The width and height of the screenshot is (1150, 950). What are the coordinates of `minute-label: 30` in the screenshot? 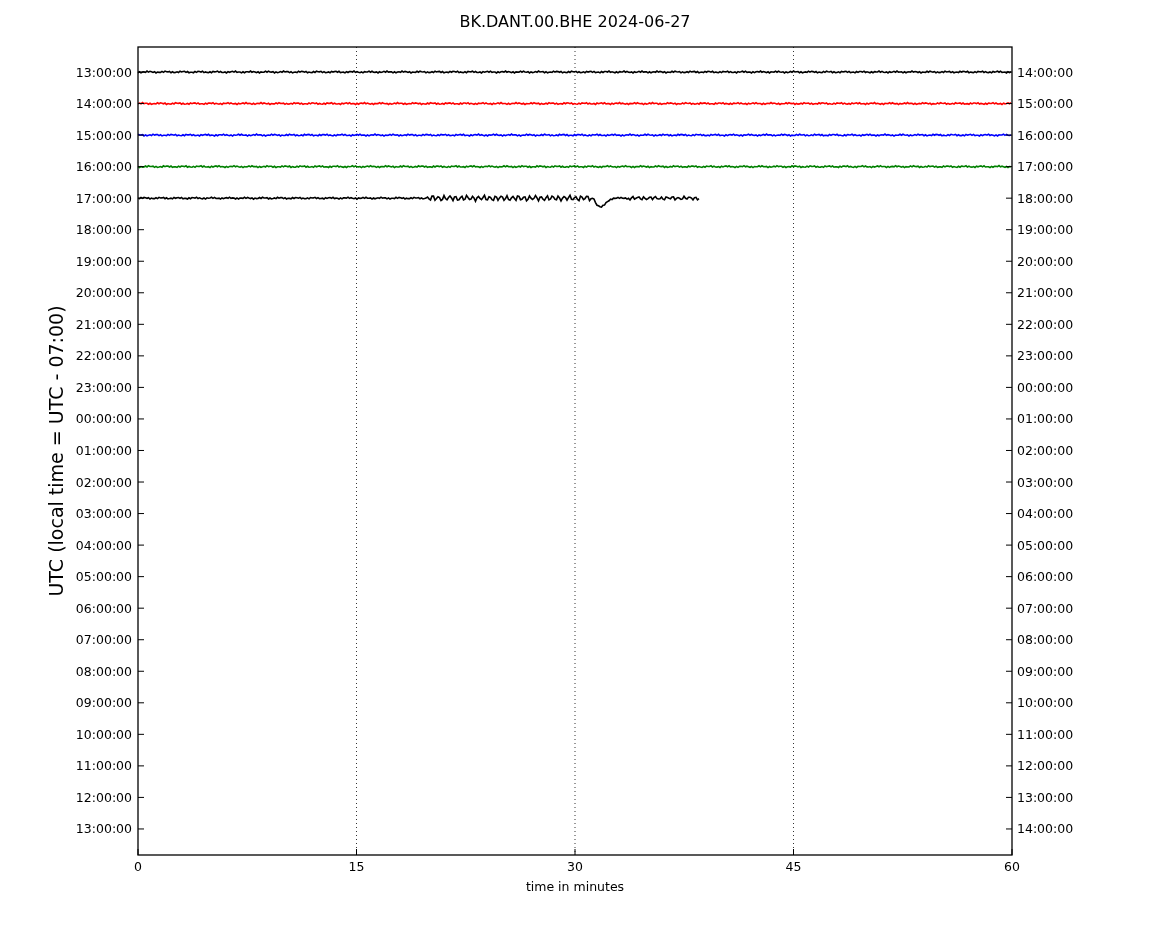 It's located at (575, 866).